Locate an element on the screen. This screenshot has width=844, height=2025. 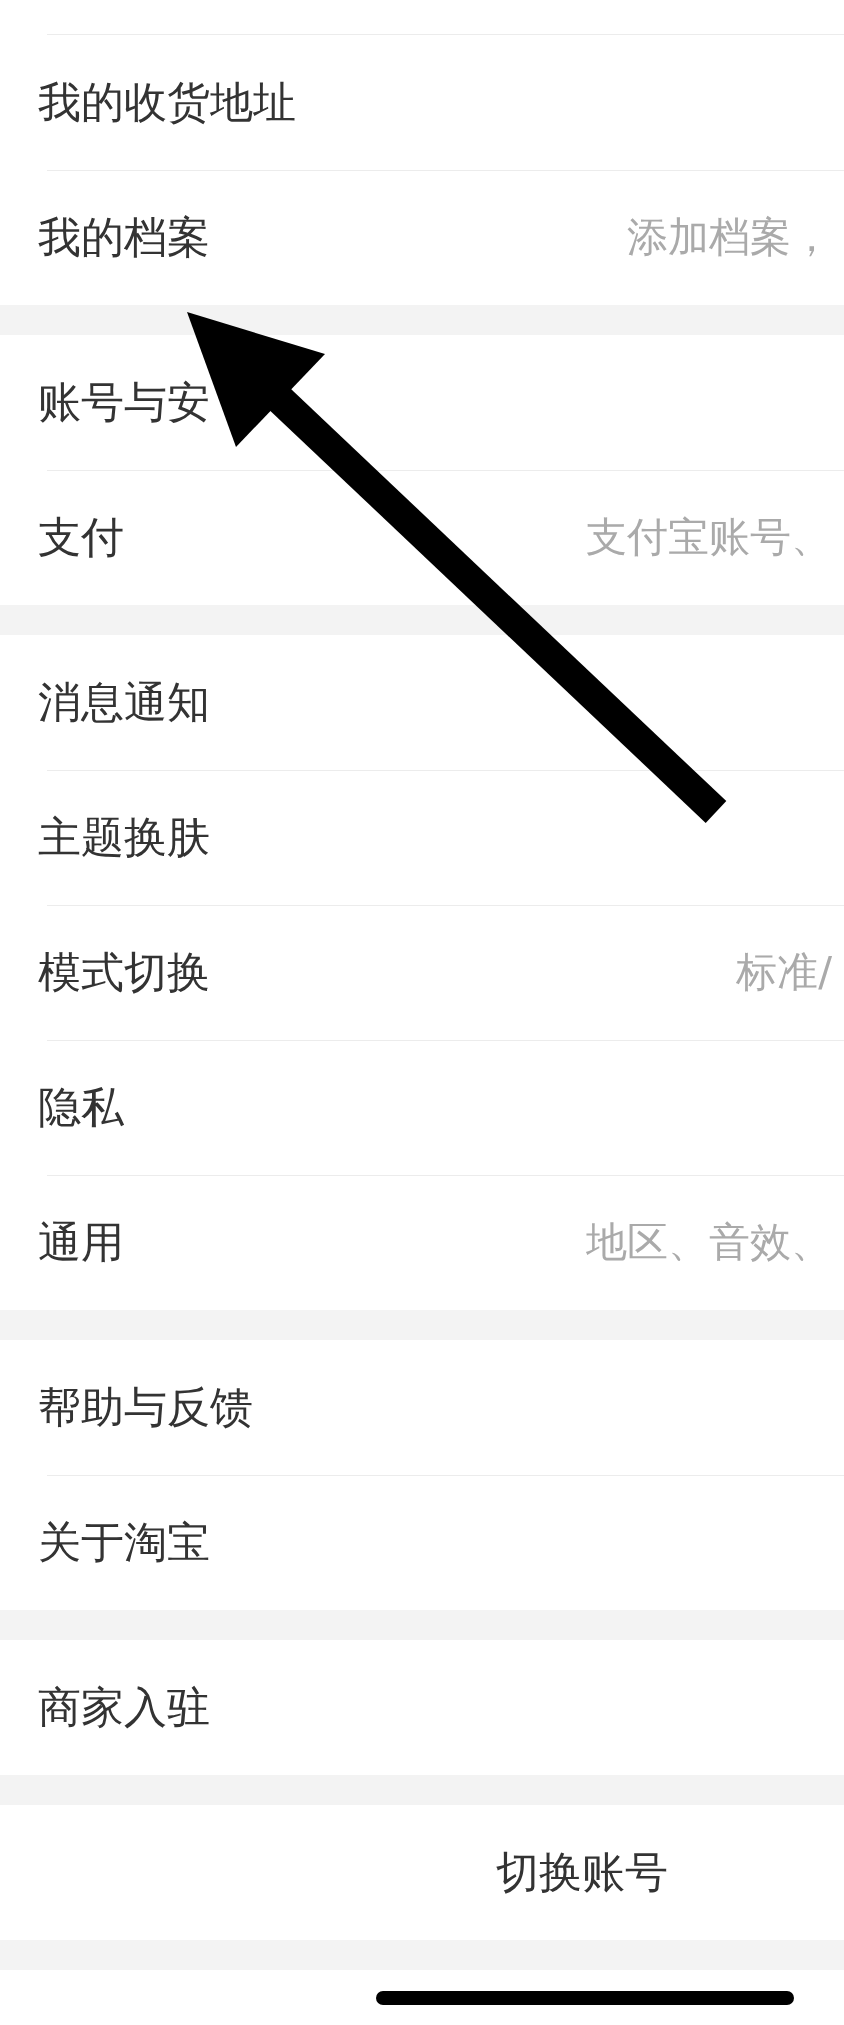
row-hint: 添加档案， is located at coordinates (730, 237).